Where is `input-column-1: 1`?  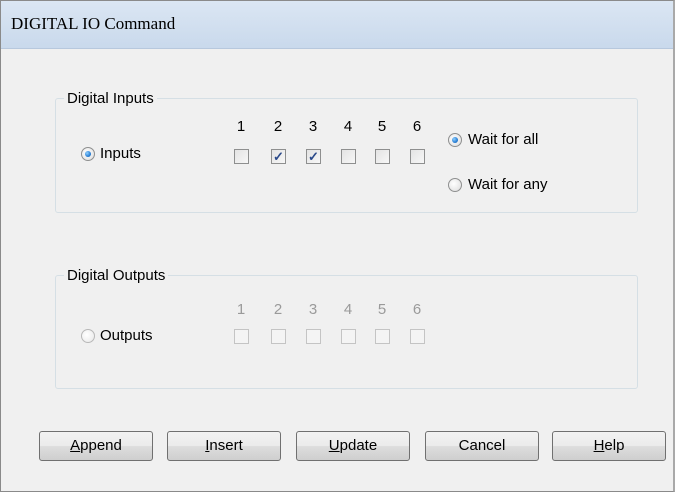 input-column-1: 1 is located at coordinates (241, 126).